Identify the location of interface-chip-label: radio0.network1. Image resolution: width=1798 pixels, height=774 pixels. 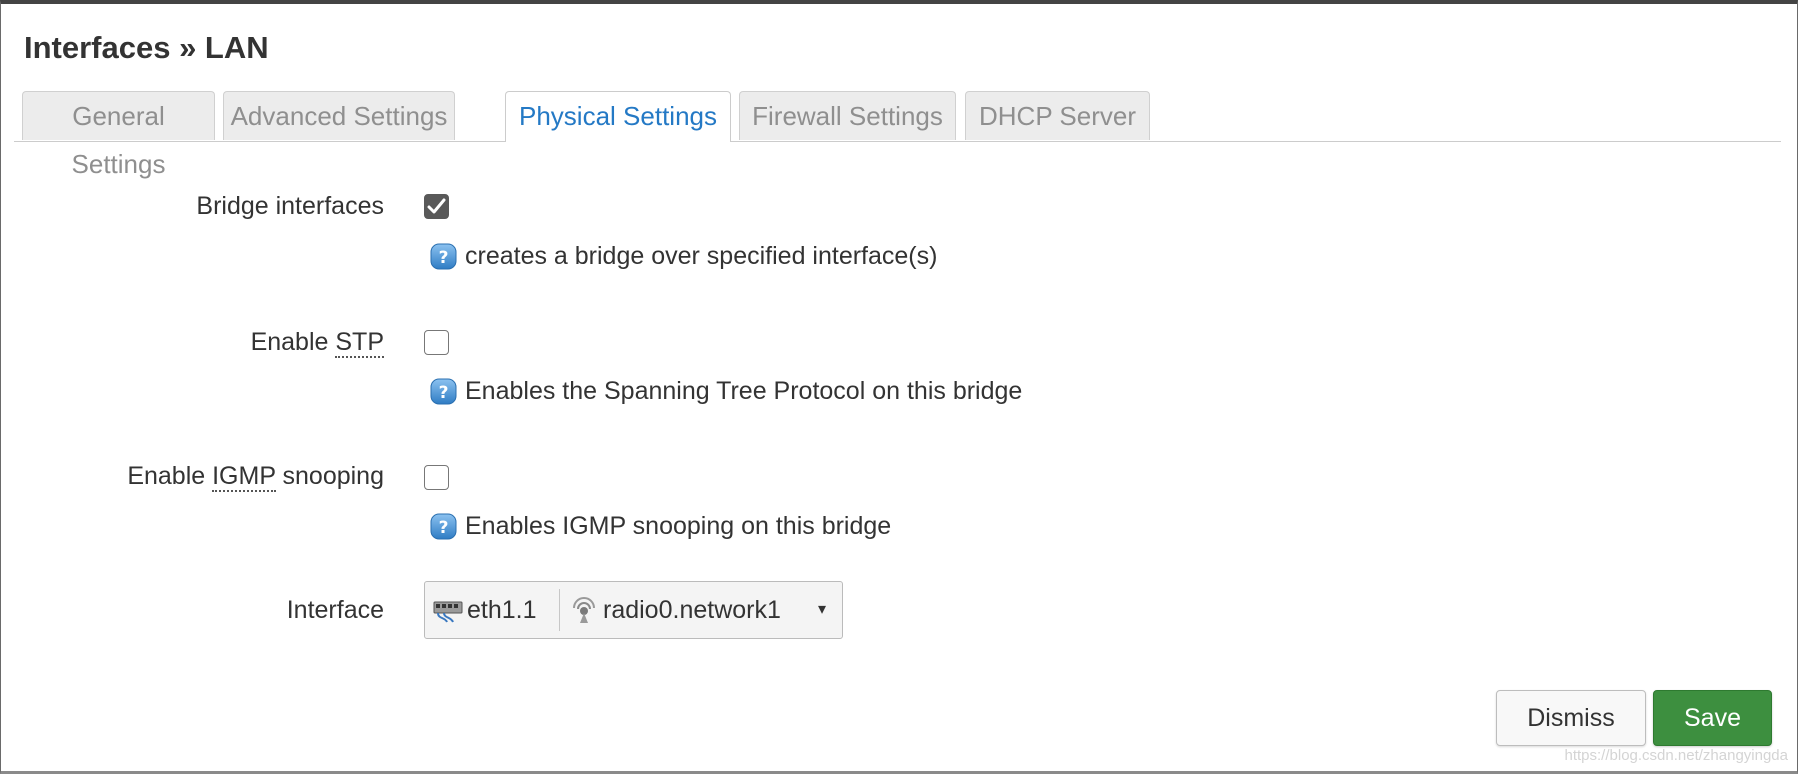
(692, 610).